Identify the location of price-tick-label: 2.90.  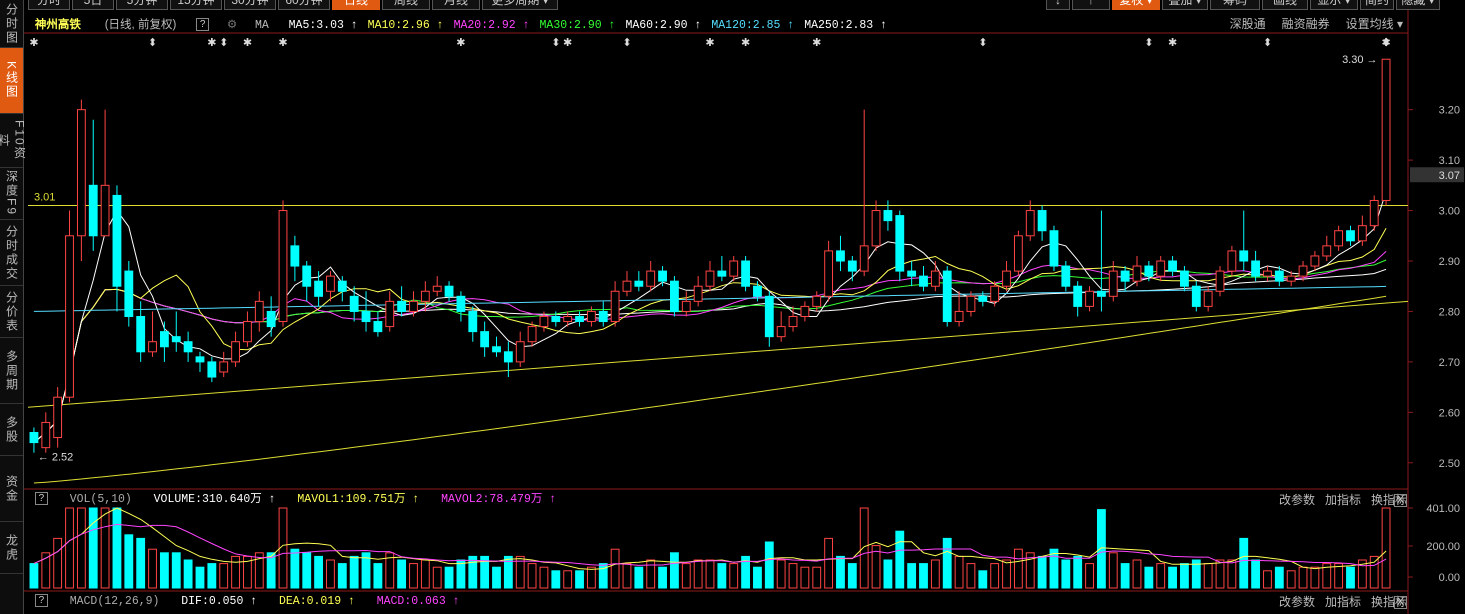
(1449, 262).